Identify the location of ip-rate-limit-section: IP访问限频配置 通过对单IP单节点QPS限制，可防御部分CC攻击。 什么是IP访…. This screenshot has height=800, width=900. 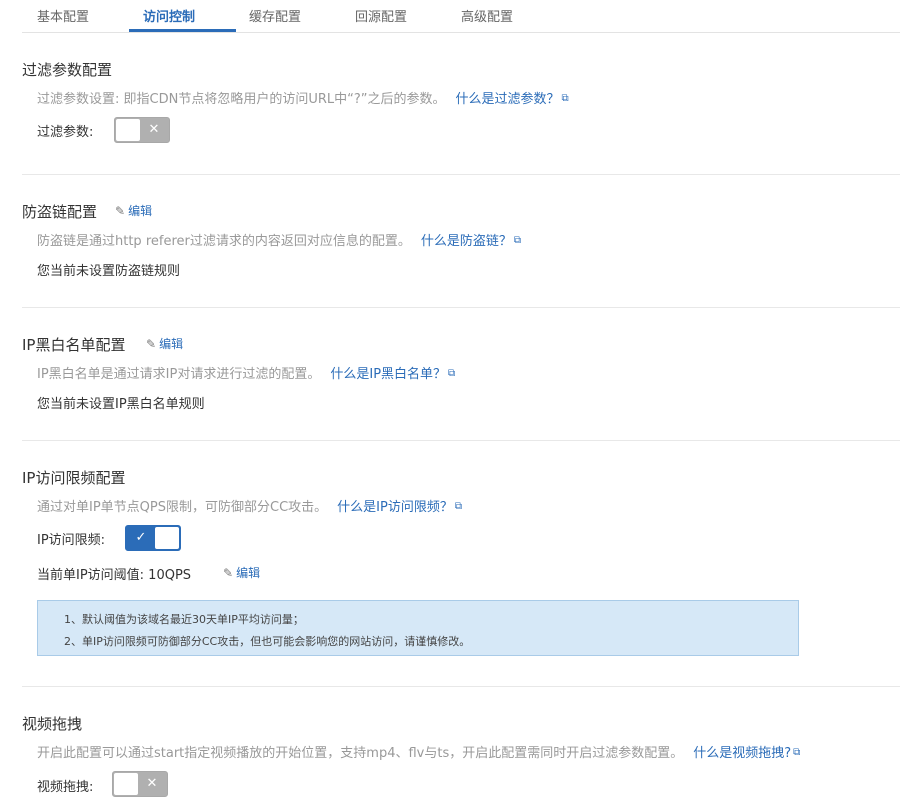
(461, 526).